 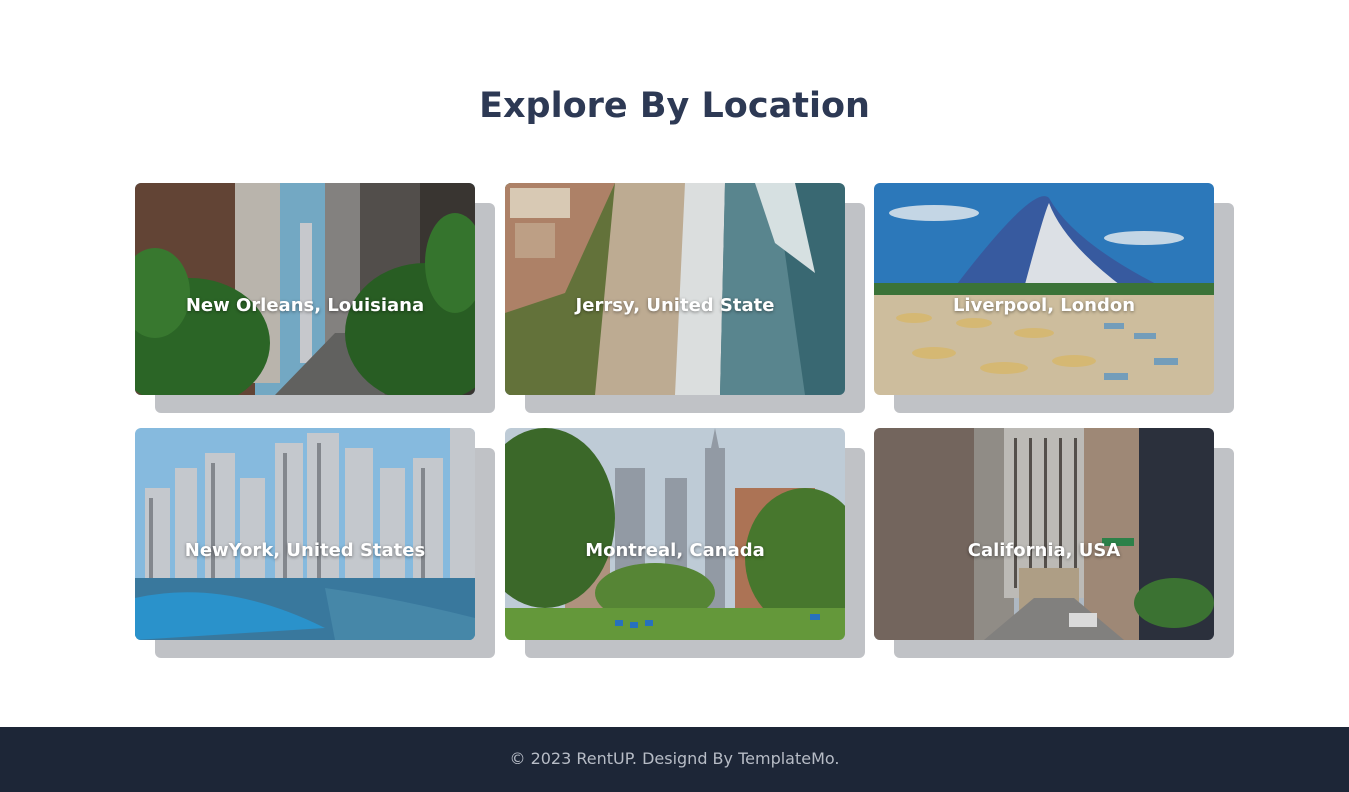 What do you see at coordinates (675, 550) in the screenshot?
I see `location-label: Montreal, Canada` at bounding box center [675, 550].